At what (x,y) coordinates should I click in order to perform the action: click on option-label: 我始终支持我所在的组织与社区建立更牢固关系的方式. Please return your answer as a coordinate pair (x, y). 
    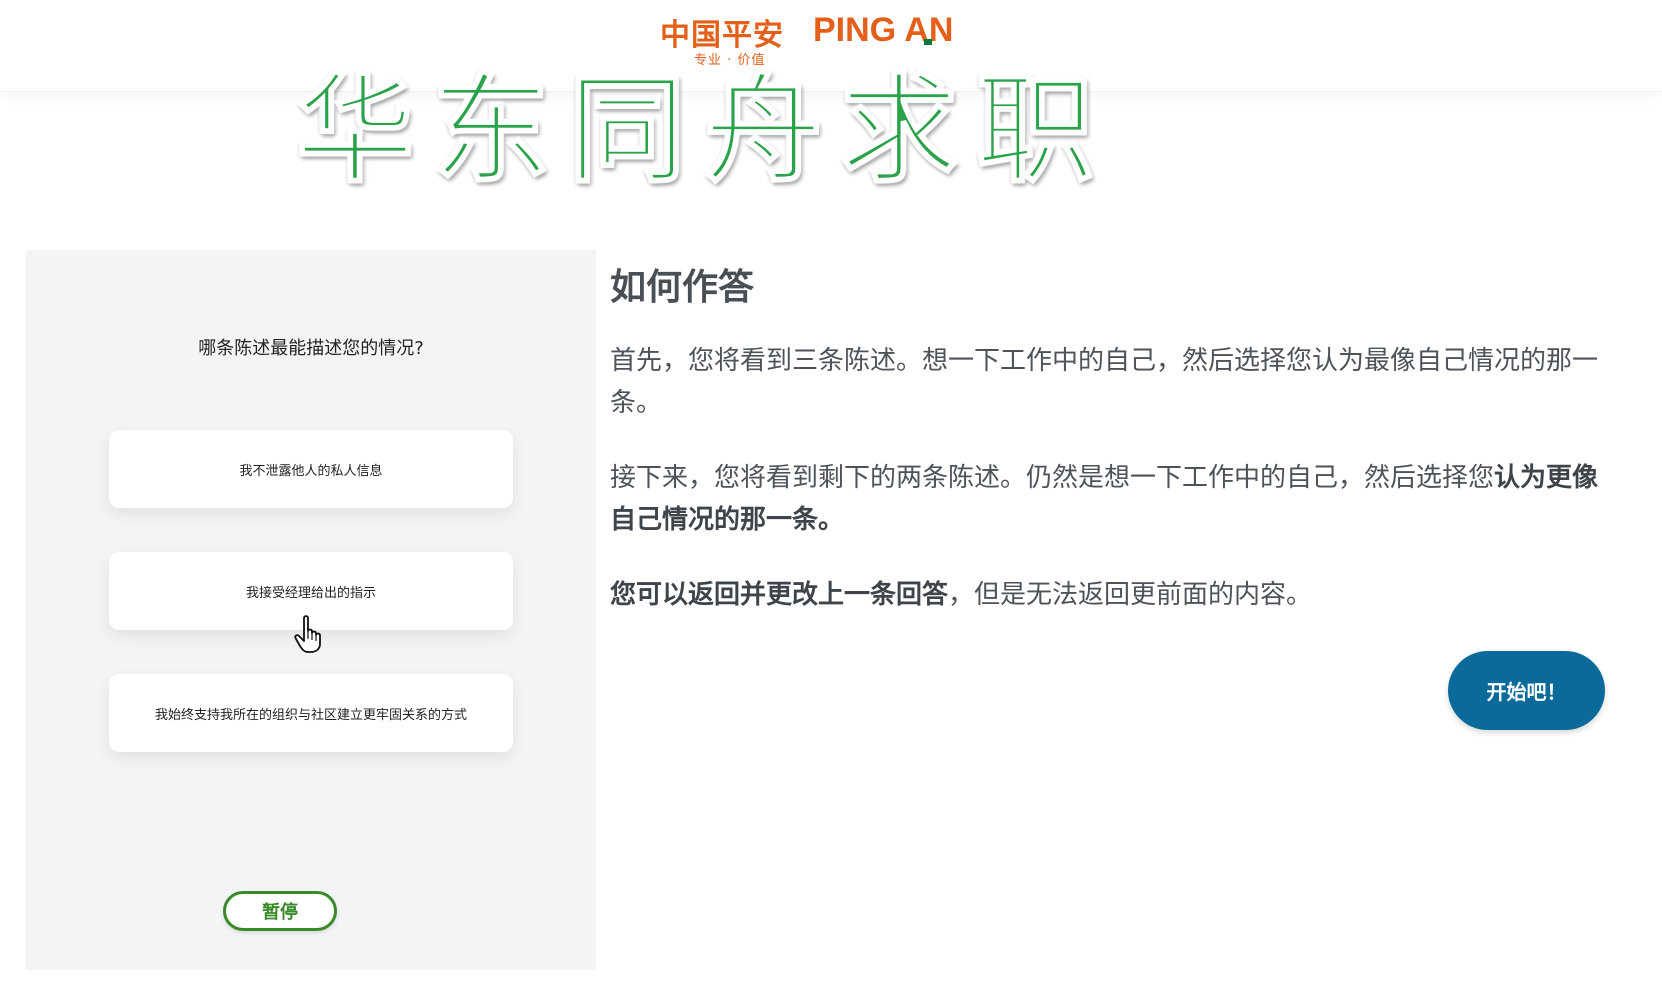
    Looking at the image, I should click on (310, 715).